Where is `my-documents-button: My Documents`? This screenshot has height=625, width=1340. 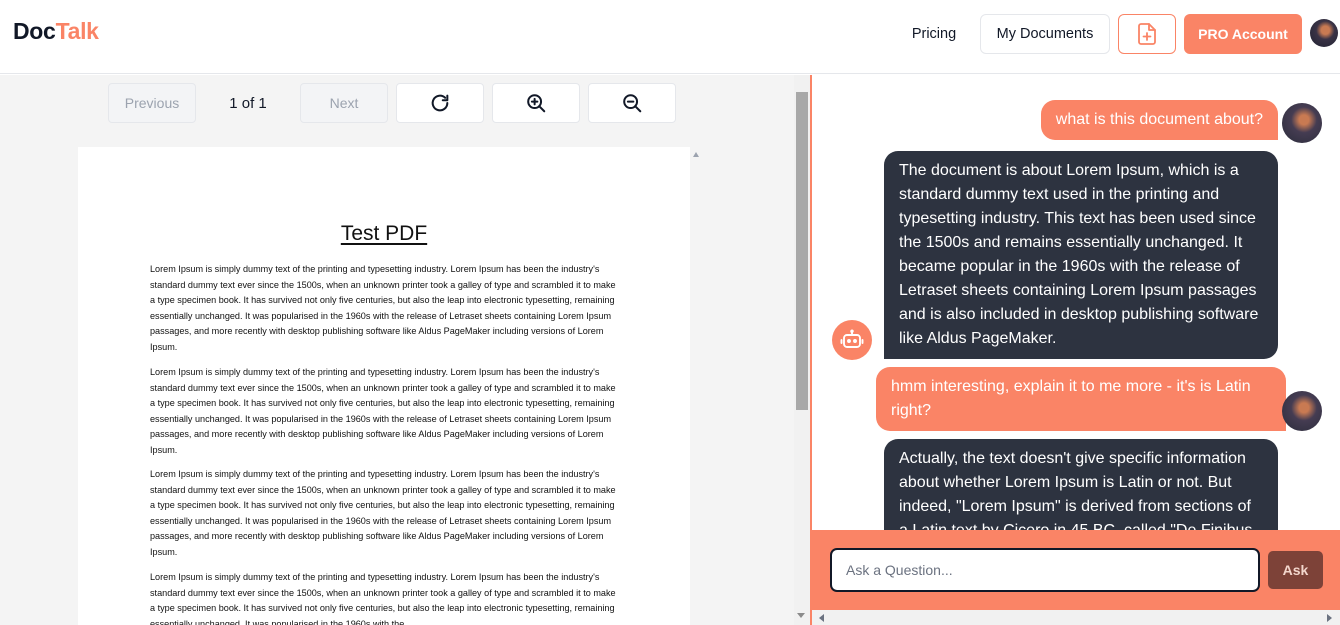
my-documents-button: My Documents is located at coordinates (1045, 34).